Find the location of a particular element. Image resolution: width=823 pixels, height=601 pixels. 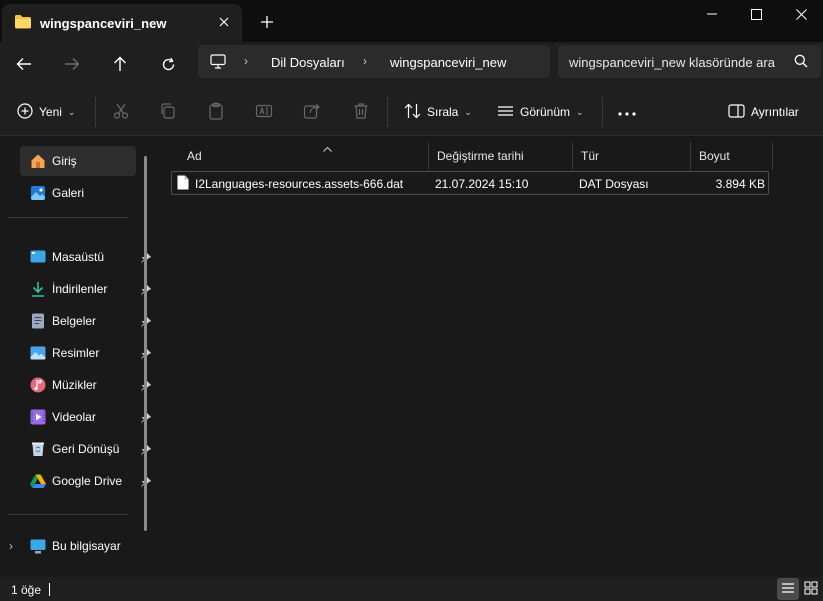

close-tab-icon is located at coordinates (224, 22).